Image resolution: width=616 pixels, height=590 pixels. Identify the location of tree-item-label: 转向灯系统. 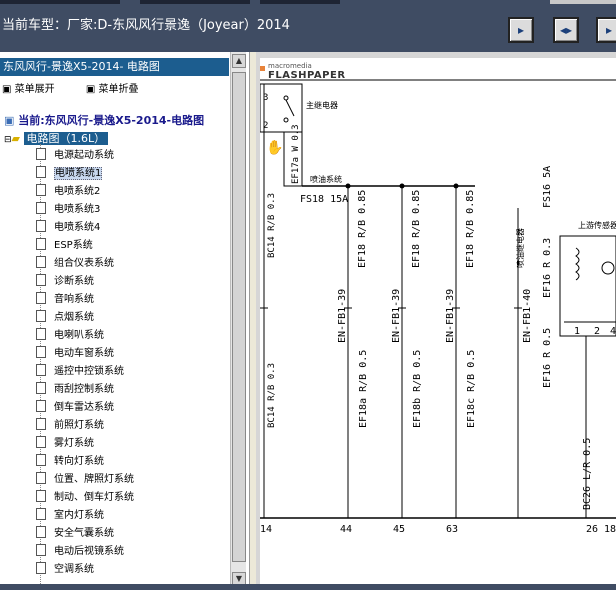
(79, 461).